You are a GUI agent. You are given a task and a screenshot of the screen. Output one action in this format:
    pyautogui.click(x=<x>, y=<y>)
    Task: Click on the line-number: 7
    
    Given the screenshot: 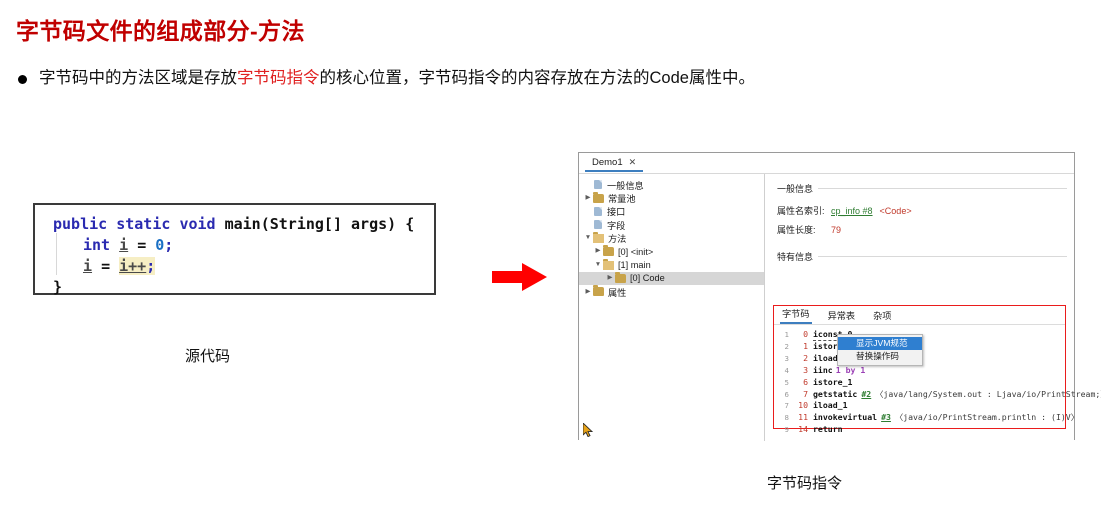 What is the action you would take?
    pyautogui.click(x=786, y=406)
    